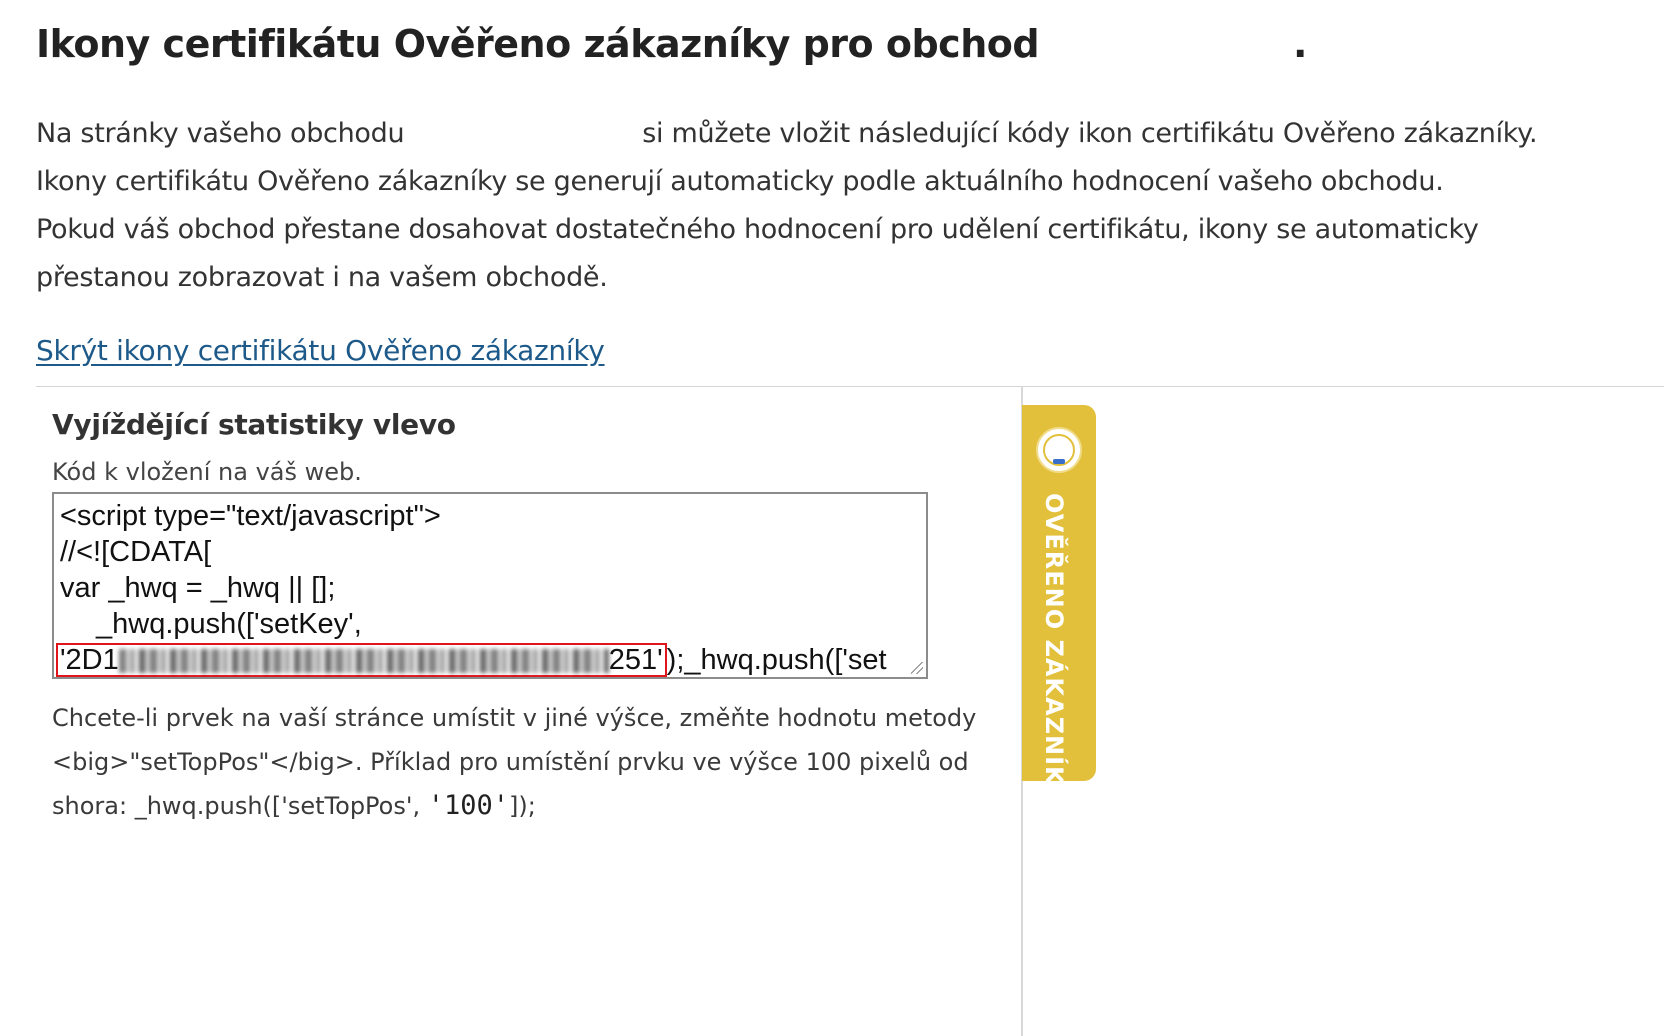  What do you see at coordinates (776, 660) in the screenshot?
I see `code-line-5-rest: );_hwq.push(['set` at bounding box center [776, 660].